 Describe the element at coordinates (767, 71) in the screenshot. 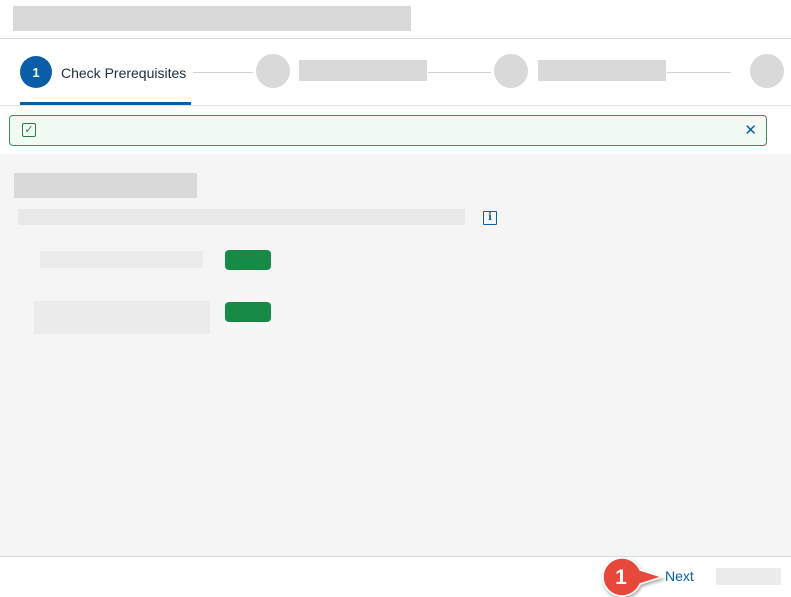

I see `wizard-step-4-number` at that location.